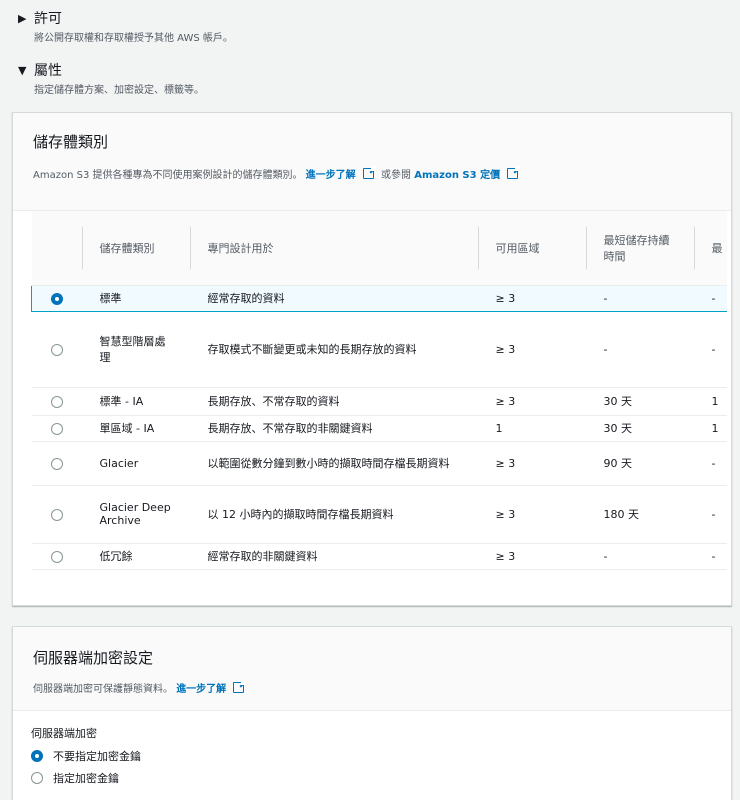  I want to click on encryption-desc-text: 伺服器端加密可保護靜態資料。, so click(103, 689).